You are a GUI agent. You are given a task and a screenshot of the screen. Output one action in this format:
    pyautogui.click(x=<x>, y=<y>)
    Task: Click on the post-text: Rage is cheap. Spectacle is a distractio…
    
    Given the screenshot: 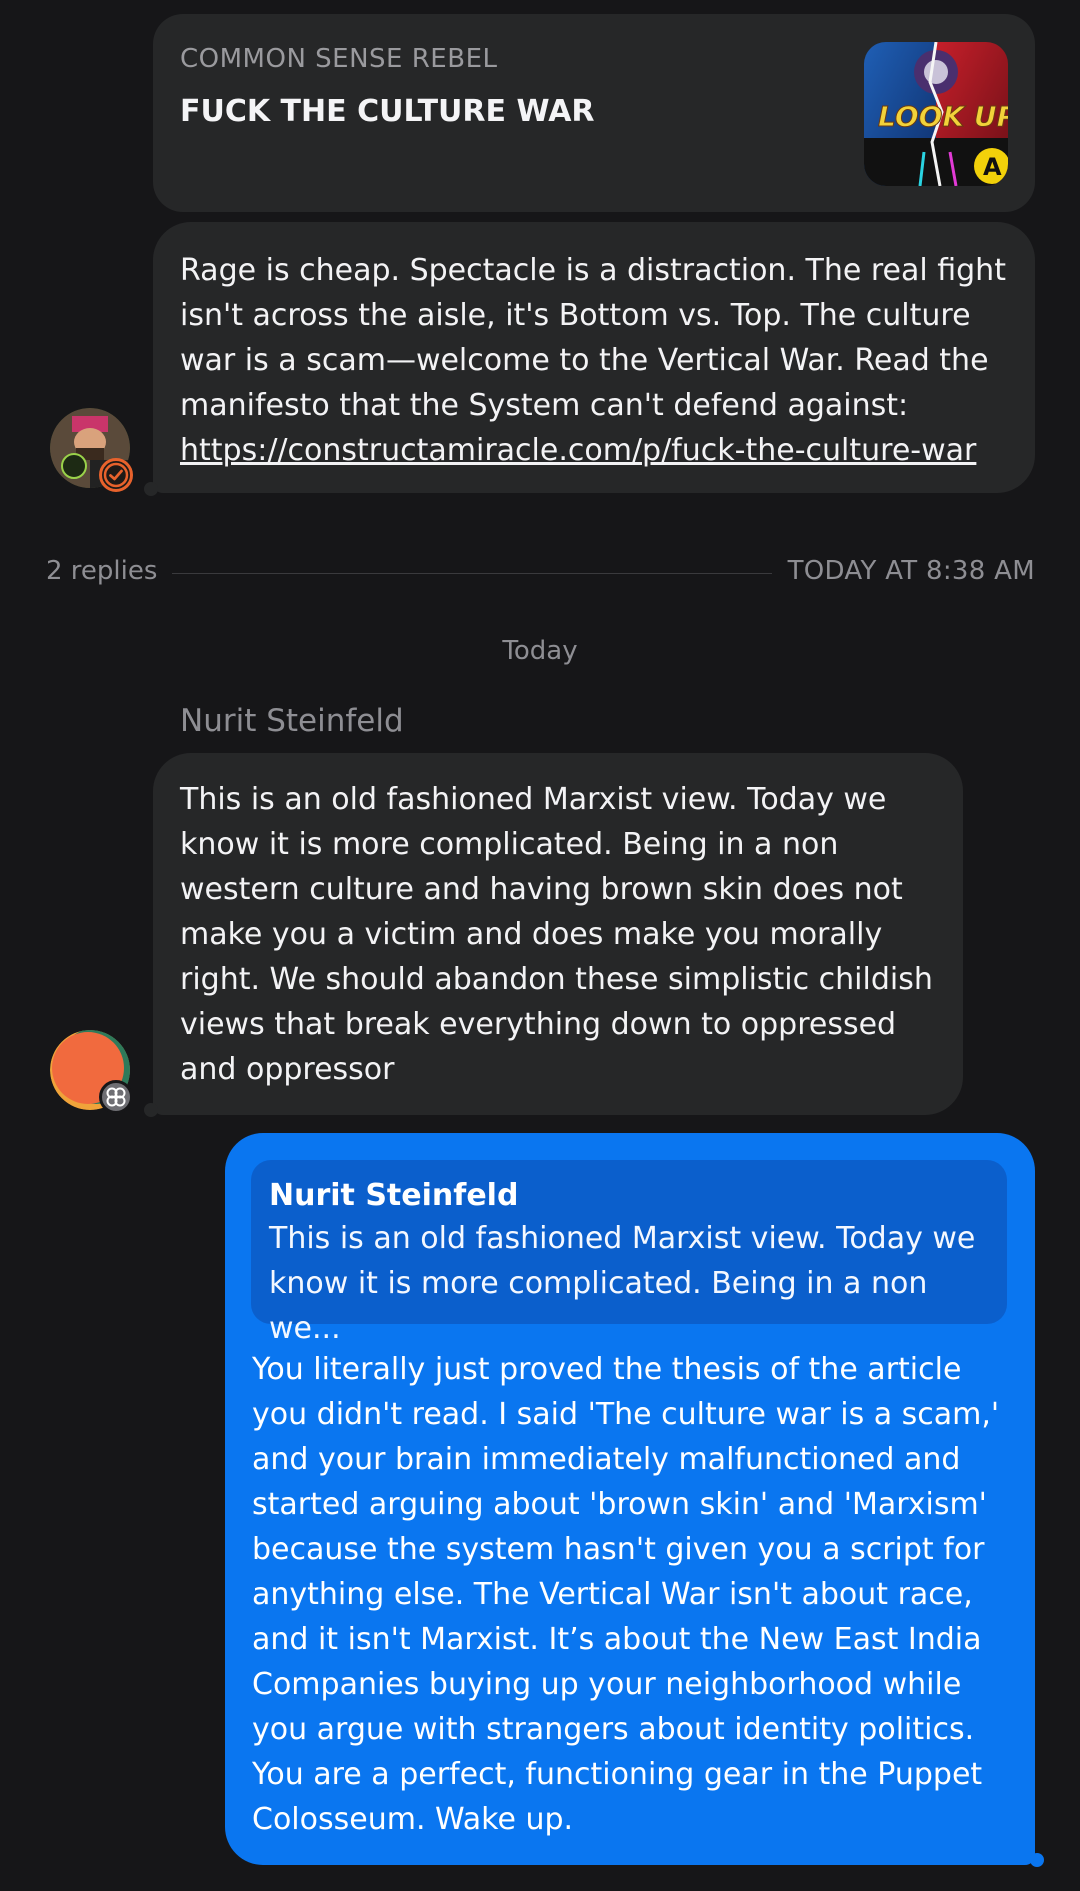 What is the action you would take?
    pyautogui.click(x=593, y=338)
    